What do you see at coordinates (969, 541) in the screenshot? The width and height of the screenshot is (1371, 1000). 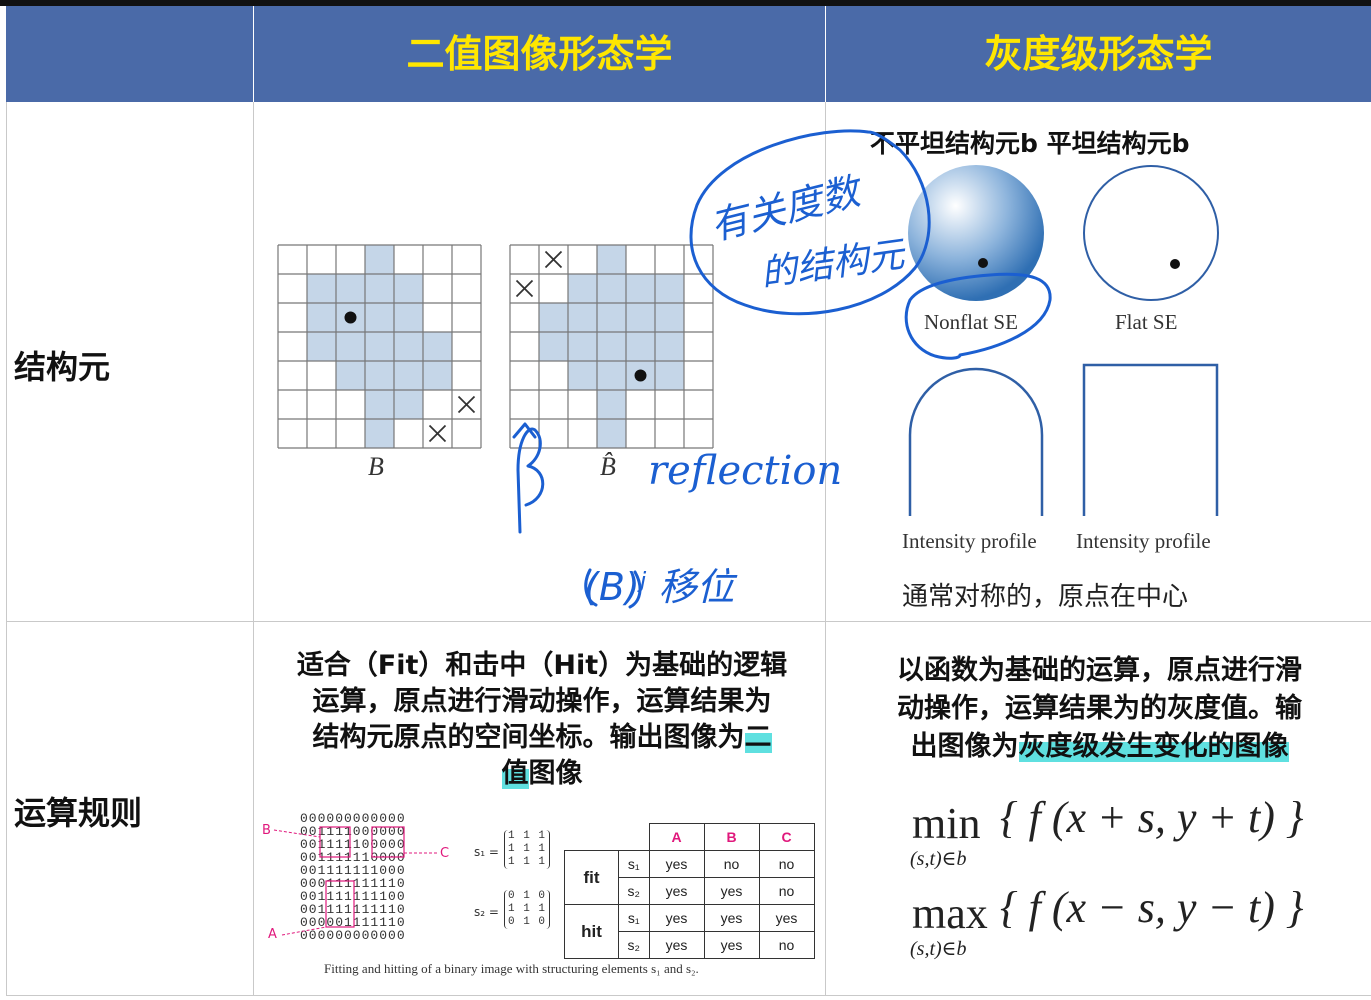 I see `profile-left-label: Intensity profile` at bounding box center [969, 541].